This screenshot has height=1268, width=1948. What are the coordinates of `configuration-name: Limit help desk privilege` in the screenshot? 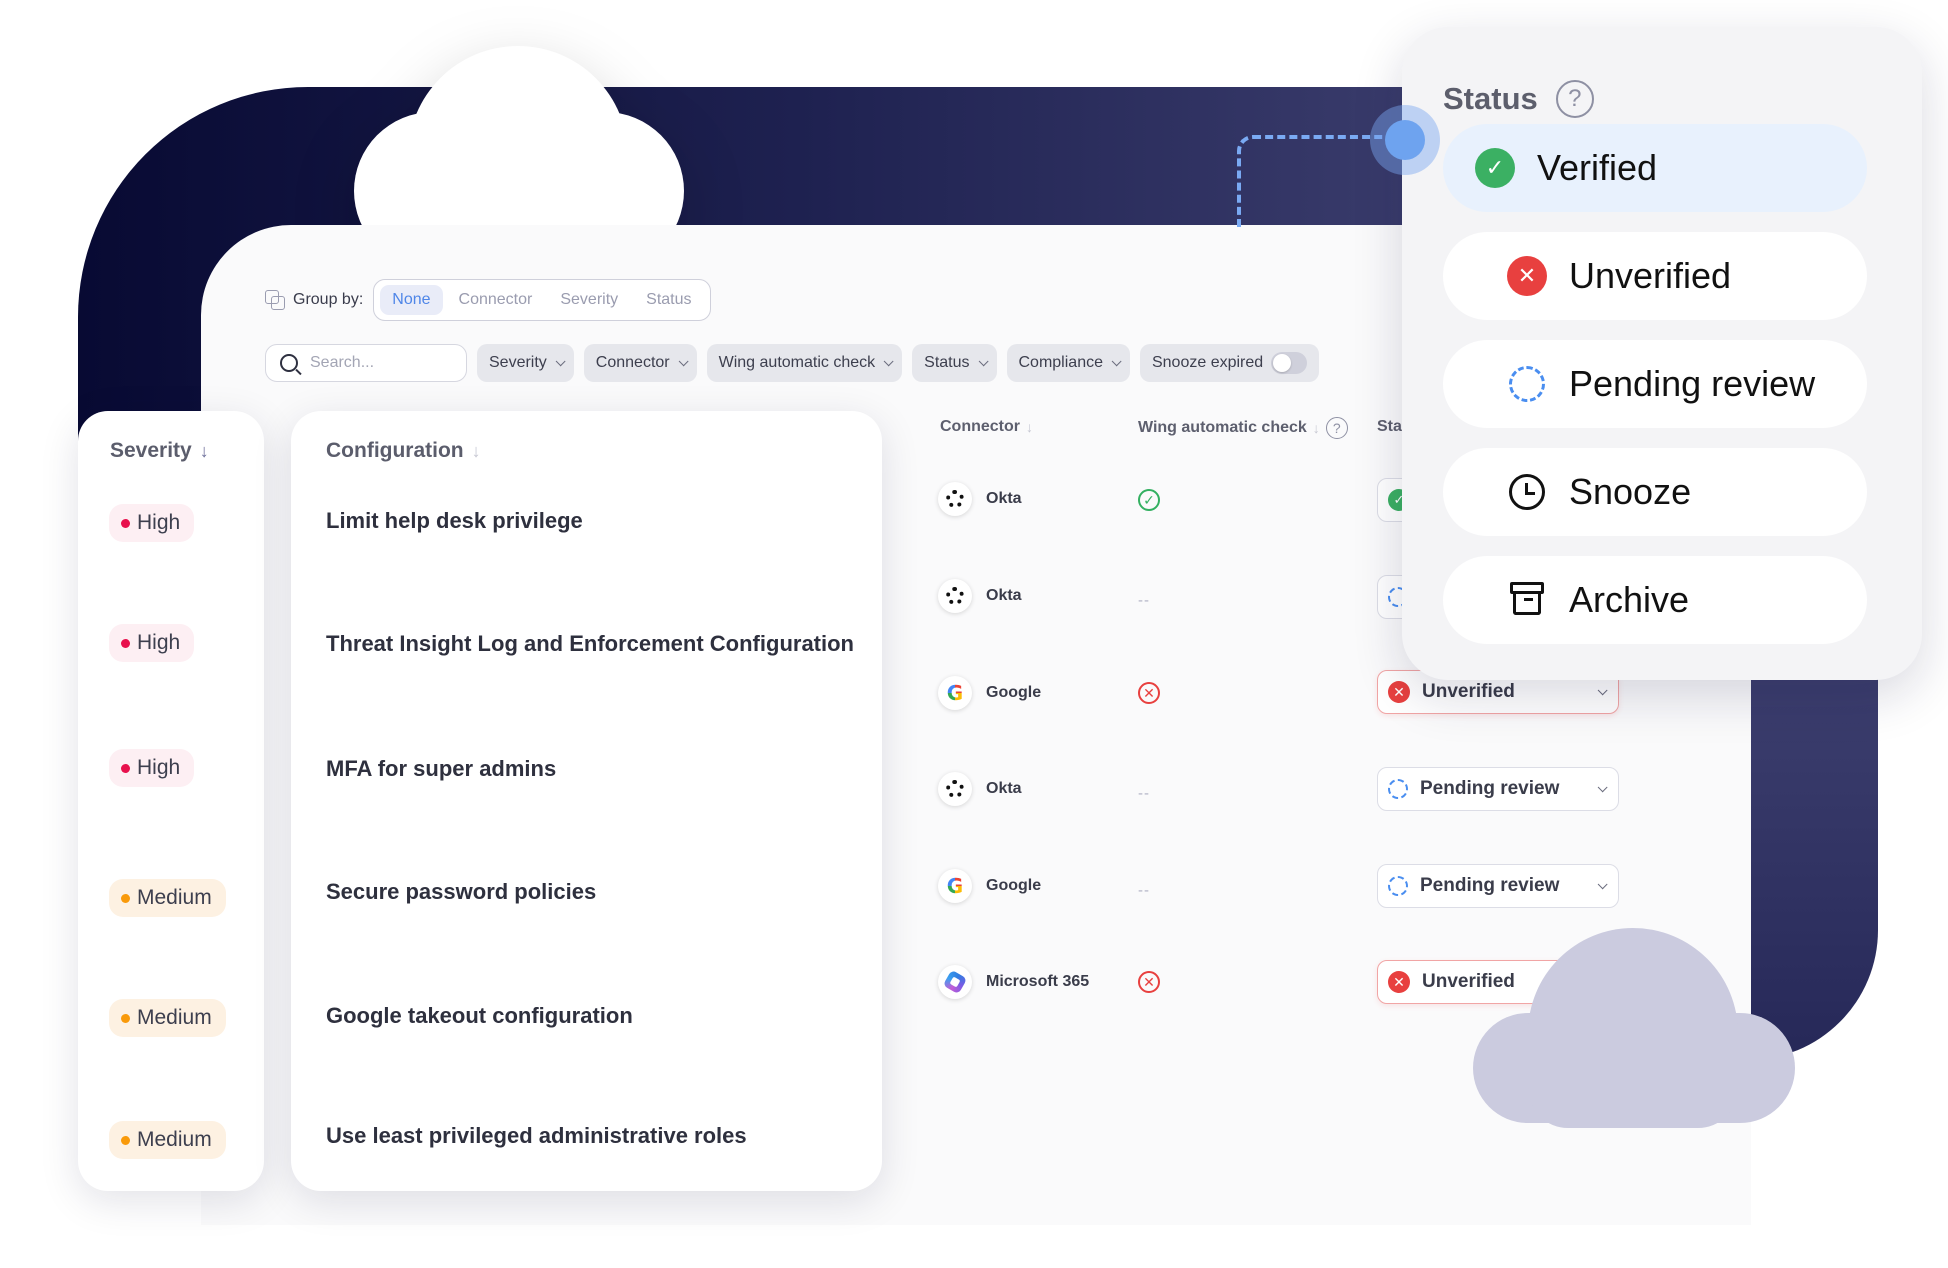 It's located at (454, 521).